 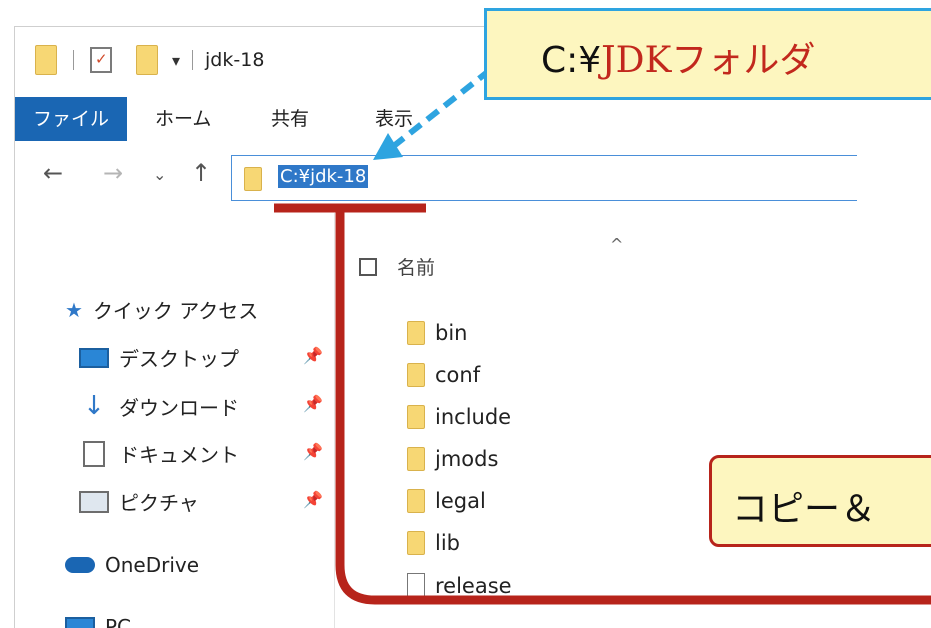 What do you see at coordinates (94, 453) in the screenshot?
I see `documents-icon` at bounding box center [94, 453].